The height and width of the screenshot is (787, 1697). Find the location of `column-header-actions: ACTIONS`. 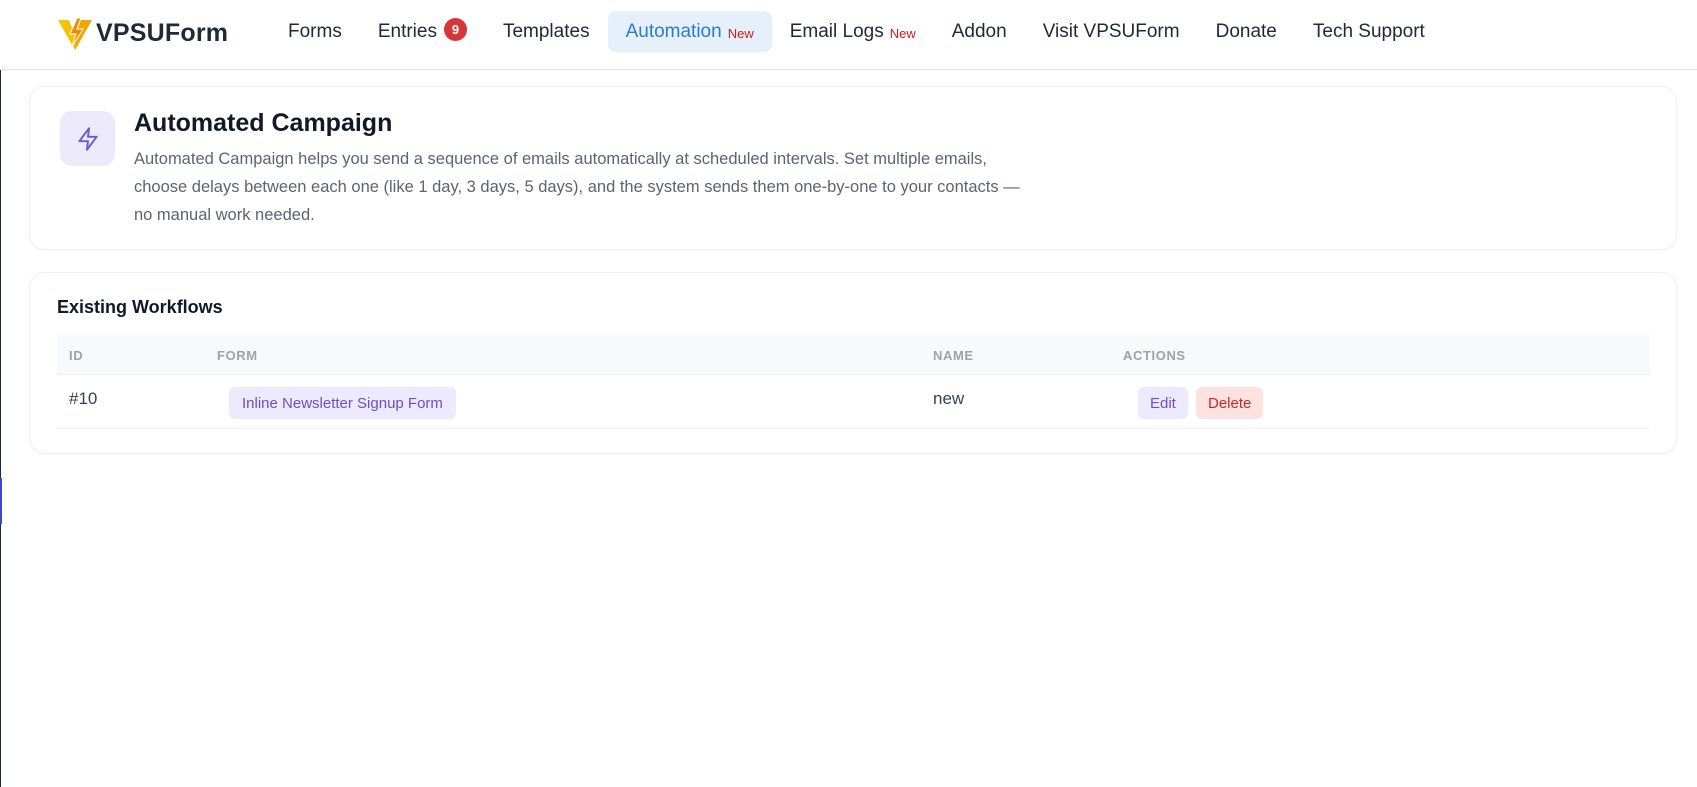

column-header-actions: ACTIONS is located at coordinates (1154, 355).